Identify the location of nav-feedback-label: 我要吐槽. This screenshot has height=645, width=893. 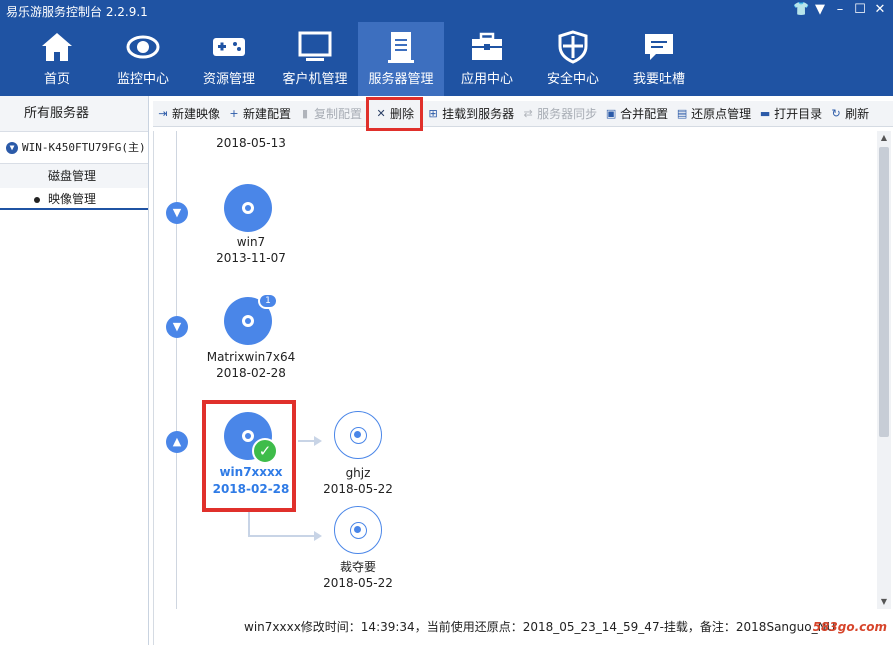
(658, 79).